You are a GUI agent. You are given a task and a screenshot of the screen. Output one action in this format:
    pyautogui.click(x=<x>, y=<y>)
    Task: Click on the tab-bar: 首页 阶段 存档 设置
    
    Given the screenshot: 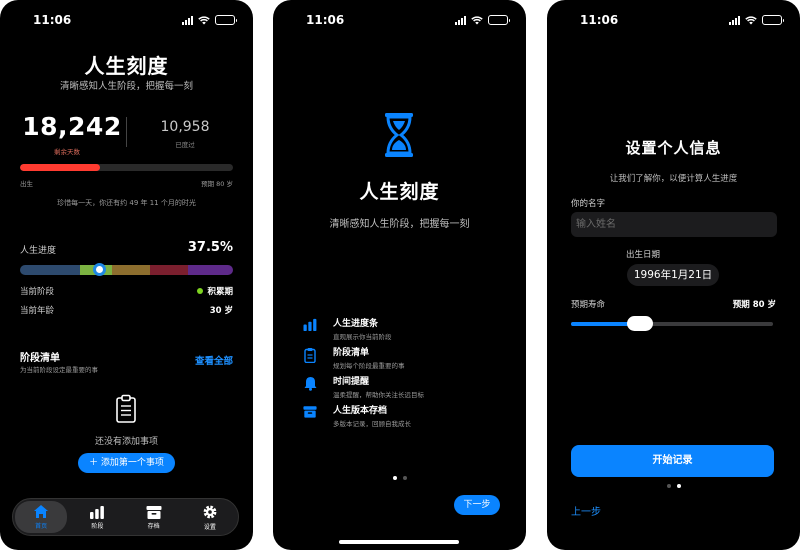 What is the action you would take?
    pyautogui.click(x=125, y=517)
    